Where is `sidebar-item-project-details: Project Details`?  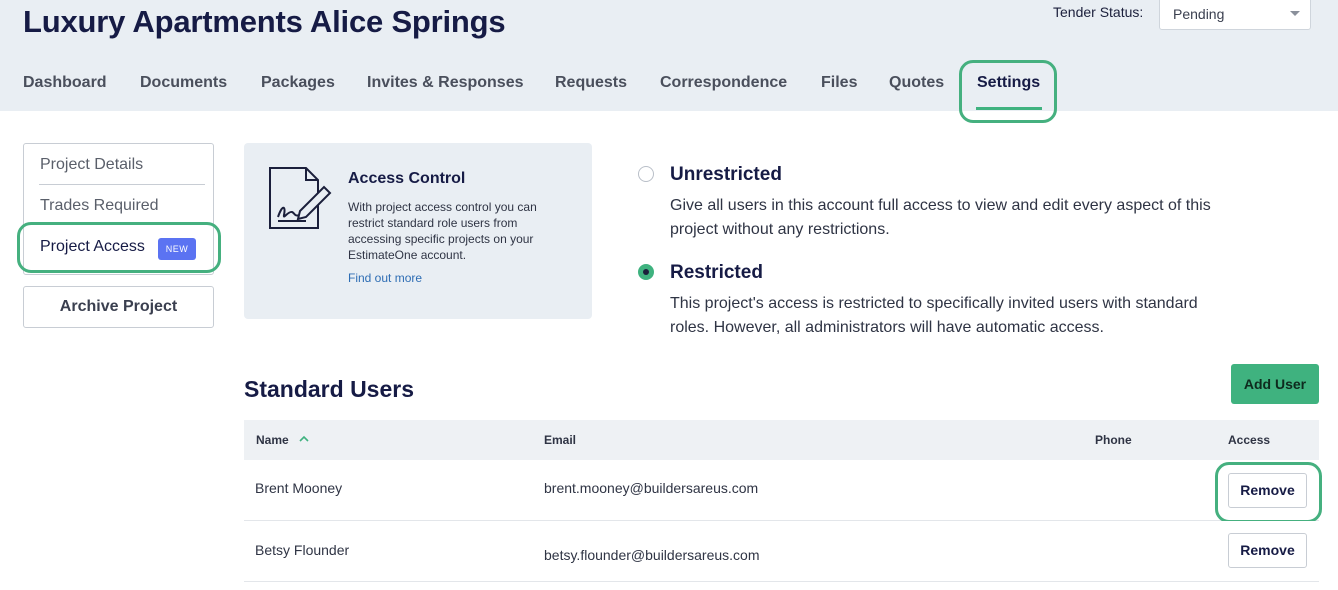
sidebar-item-project-details: Project Details is located at coordinates (91, 165).